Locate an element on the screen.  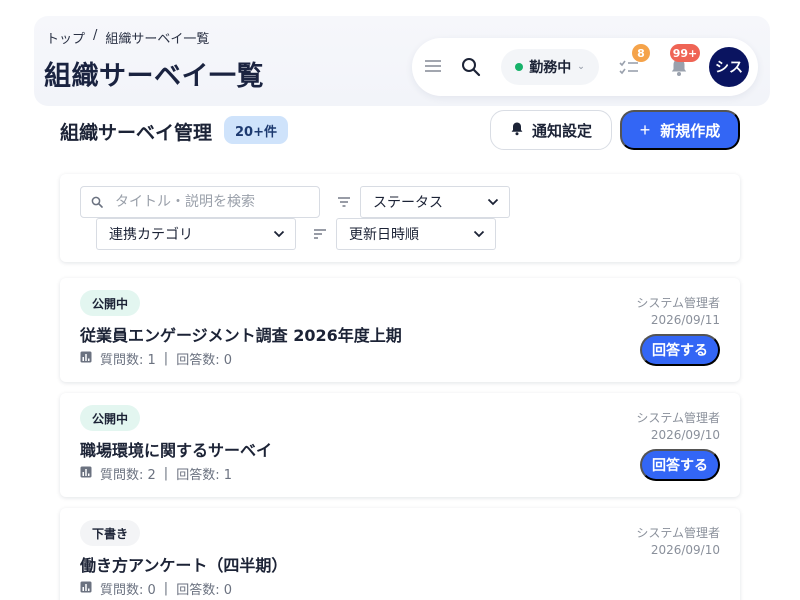
plus-icon: + is located at coordinates (645, 129).